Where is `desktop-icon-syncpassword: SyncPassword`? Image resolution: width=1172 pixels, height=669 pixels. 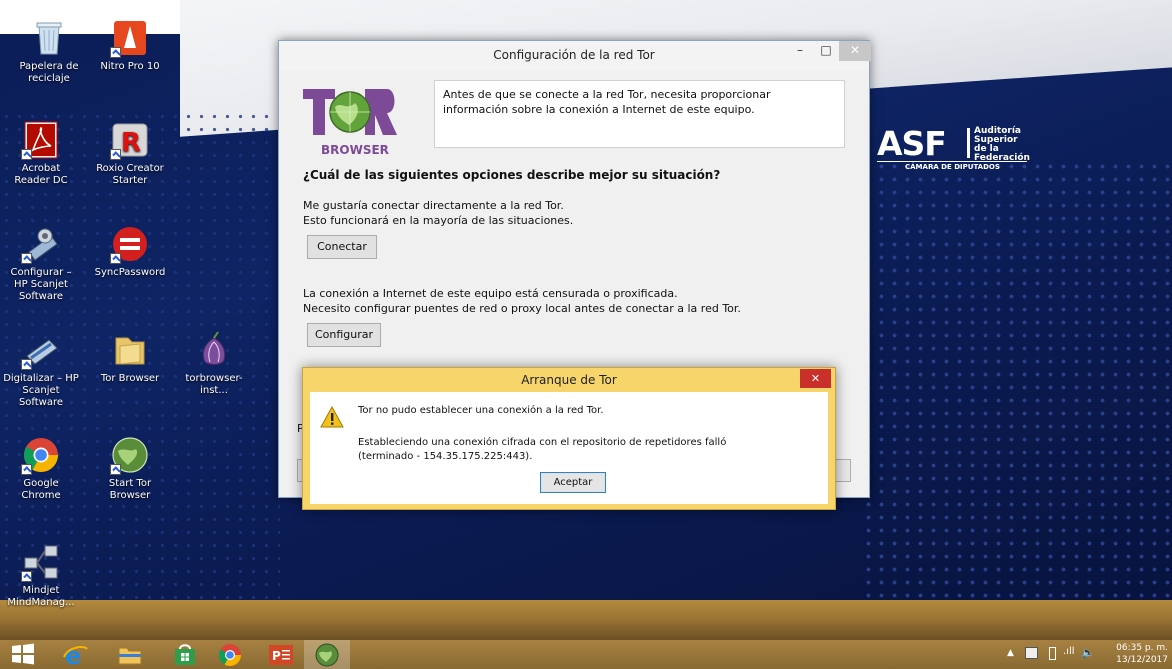 desktop-icon-syncpassword: SyncPassword is located at coordinates (130, 251).